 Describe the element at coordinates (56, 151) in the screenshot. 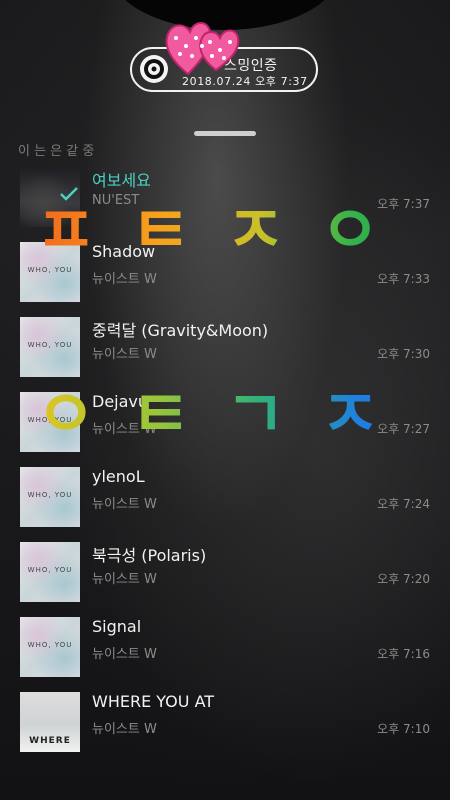

I see `faint-text: 이 는 은 같 중` at that location.